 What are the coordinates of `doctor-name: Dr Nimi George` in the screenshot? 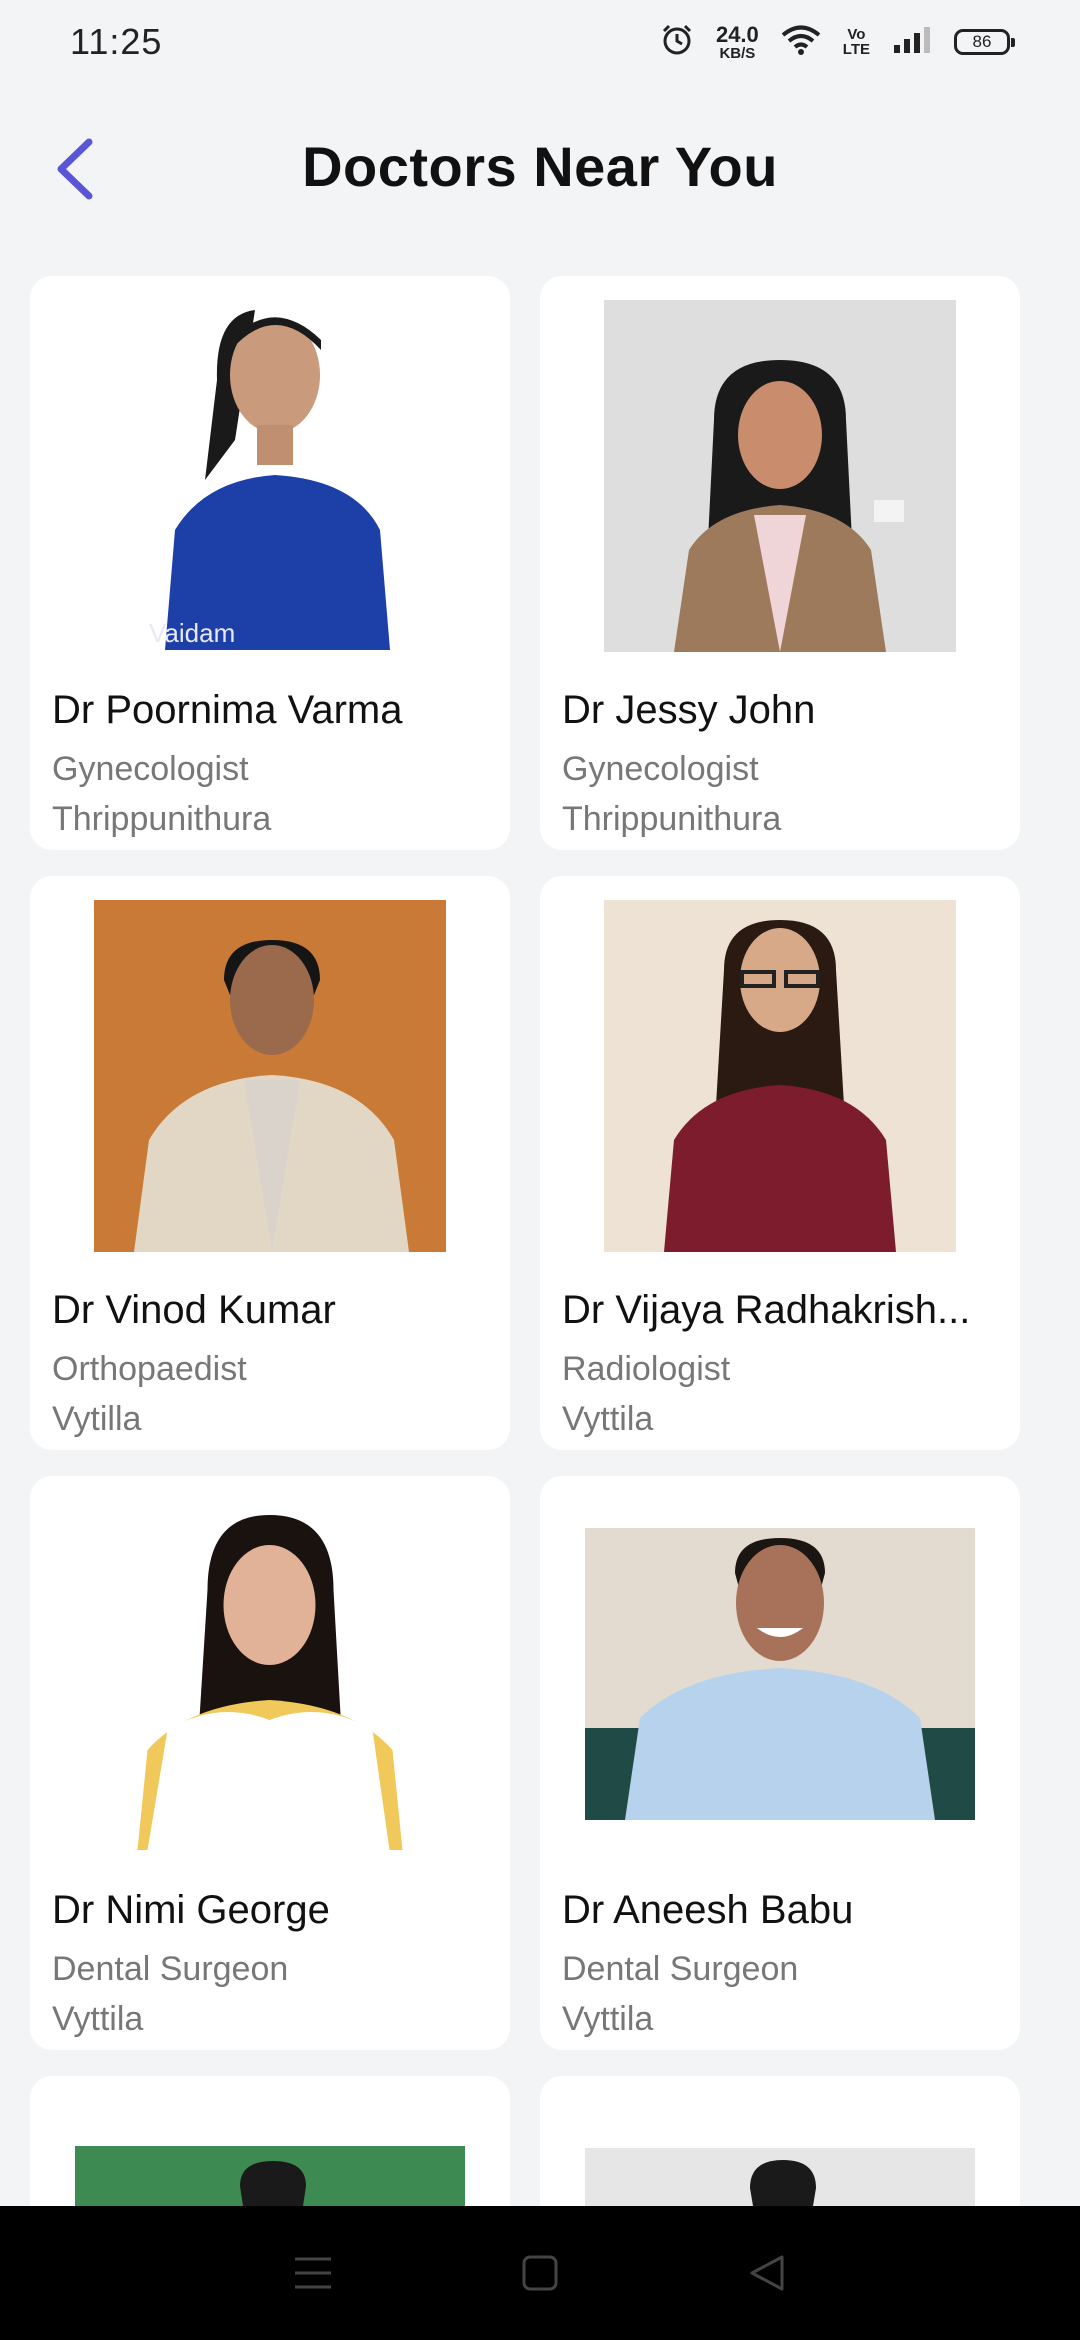 It's located at (191, 1910).